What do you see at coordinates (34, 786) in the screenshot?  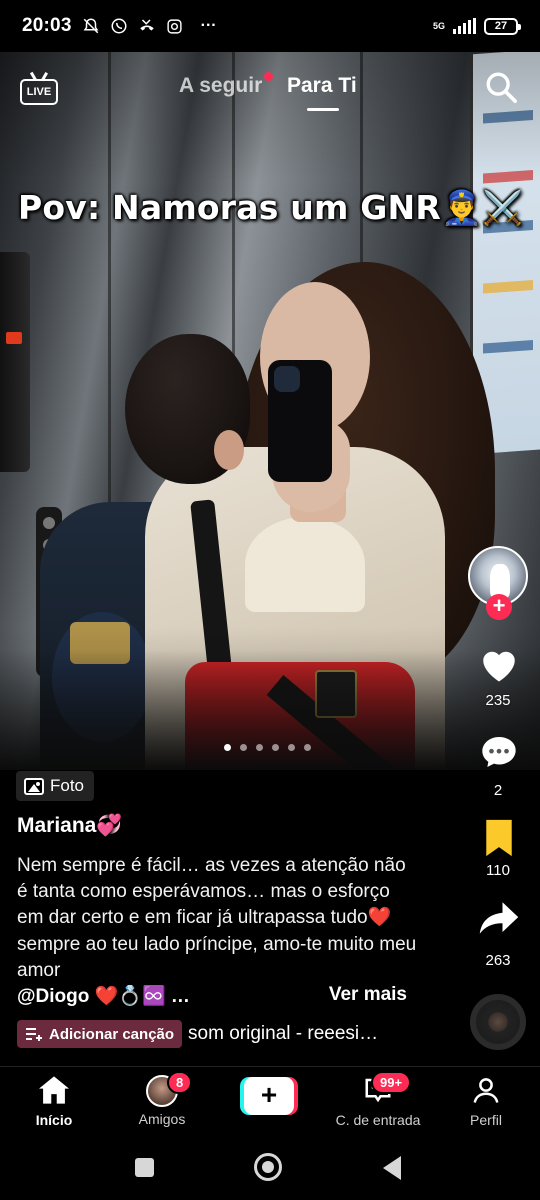 I see `photo-icon` at bounding box center [34, 786].